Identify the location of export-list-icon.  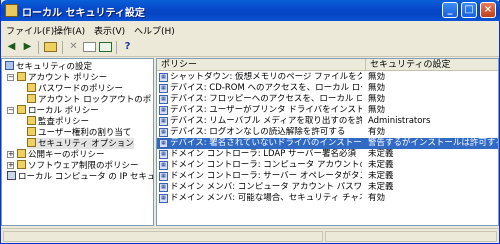
(105, 47).